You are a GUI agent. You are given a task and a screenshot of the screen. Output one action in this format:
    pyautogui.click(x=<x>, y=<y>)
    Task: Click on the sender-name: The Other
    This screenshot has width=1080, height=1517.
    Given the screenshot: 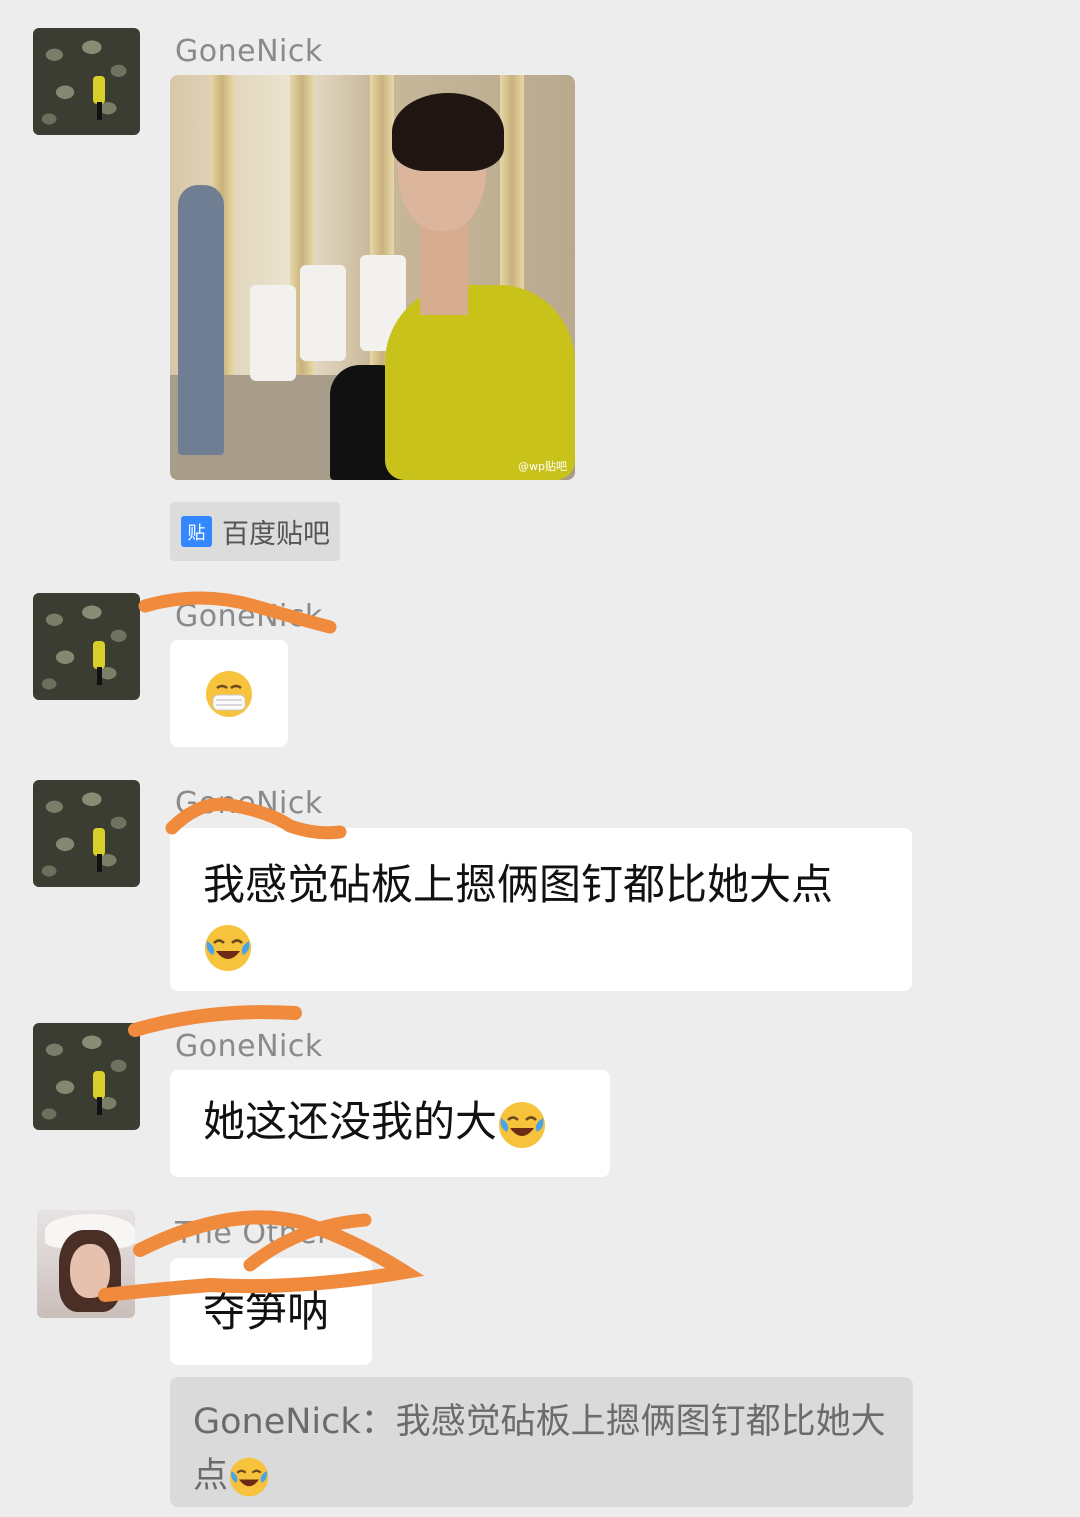 What is the action you would take?
    pyautogui.click(x=253, y=1233)
    